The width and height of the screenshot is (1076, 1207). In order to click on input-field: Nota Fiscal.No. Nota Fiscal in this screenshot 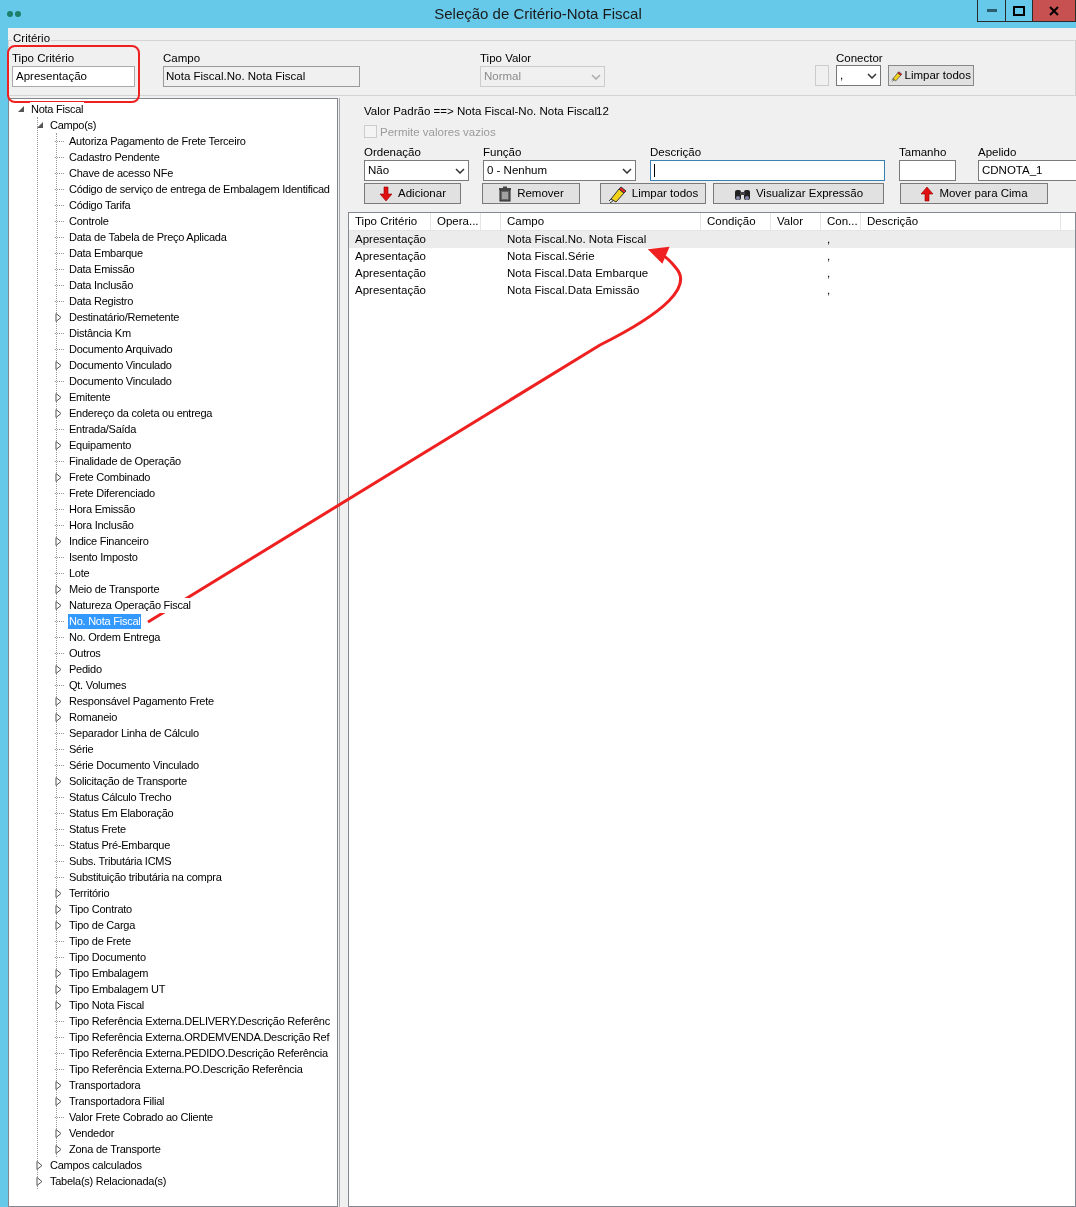, I will do `click(261, 76)`.